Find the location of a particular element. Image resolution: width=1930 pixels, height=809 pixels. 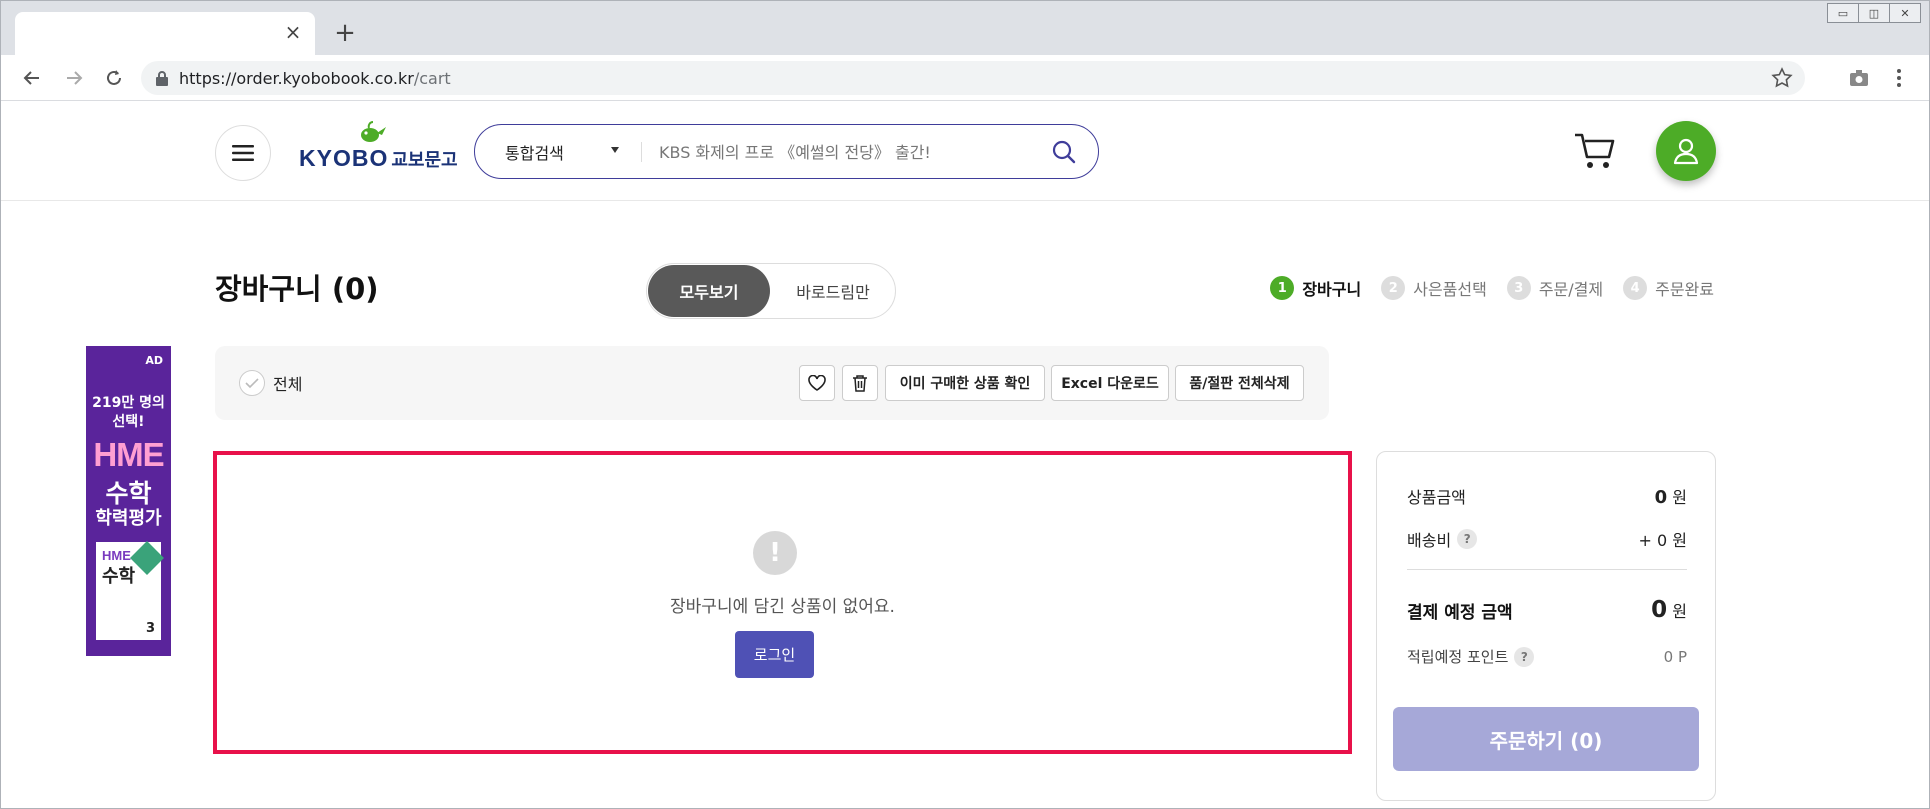

points-label-wrap: 적립예정 포인트? is located at coordinates (1471, 656).